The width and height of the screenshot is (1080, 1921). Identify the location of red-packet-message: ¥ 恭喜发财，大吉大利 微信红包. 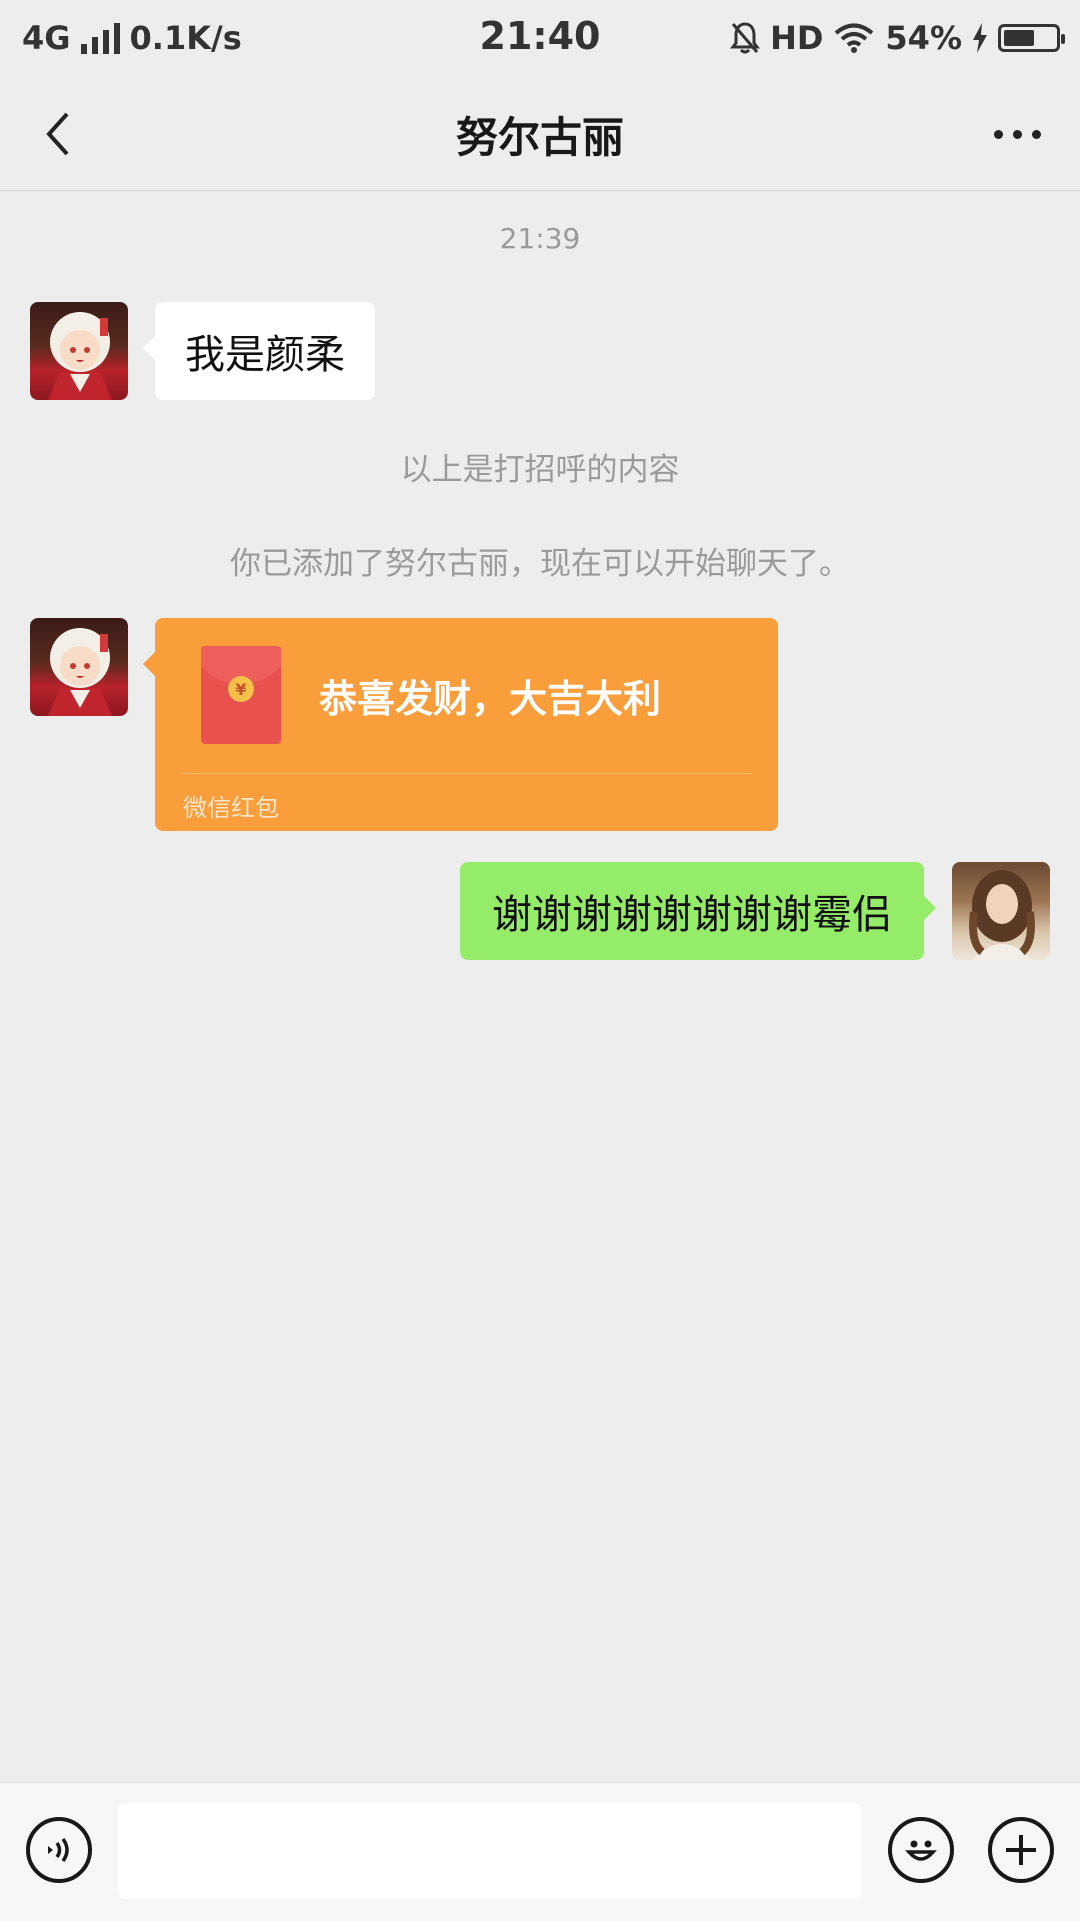
(460, 724).